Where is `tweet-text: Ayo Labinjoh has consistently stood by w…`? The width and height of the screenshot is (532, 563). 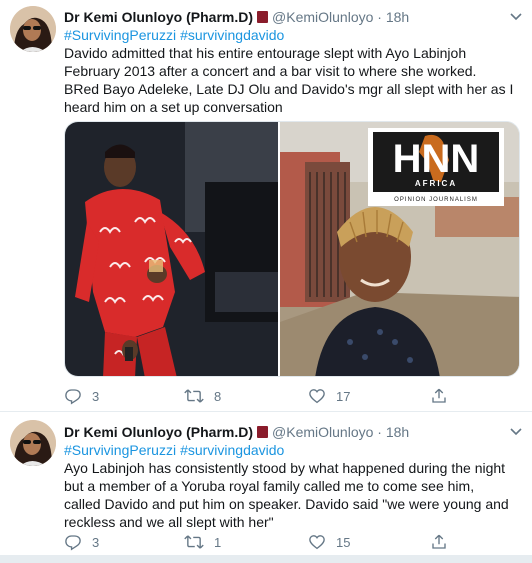
tweet-text: Ayo Labinjoh has consistently stood by w… is located at coordinates (286, 495).